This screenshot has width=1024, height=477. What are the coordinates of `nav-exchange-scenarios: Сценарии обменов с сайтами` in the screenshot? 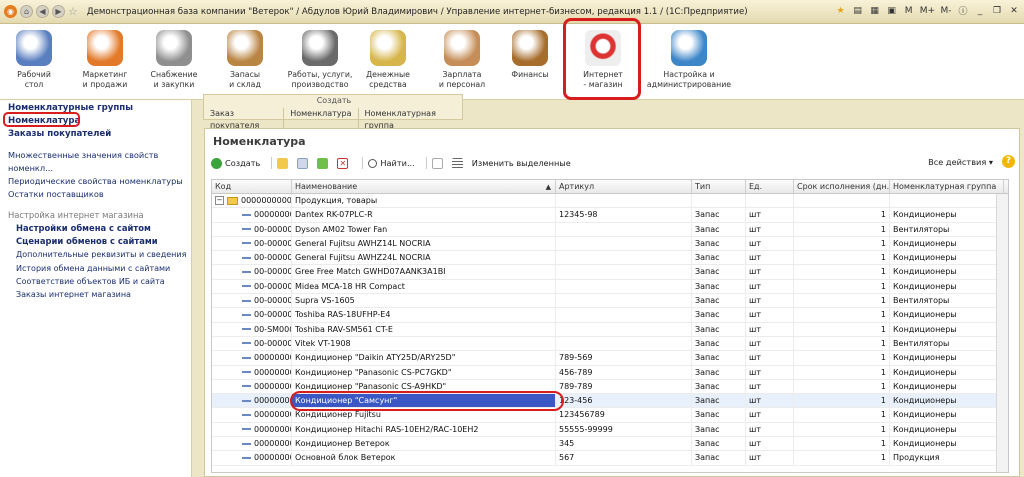 It's located at (95, 241).